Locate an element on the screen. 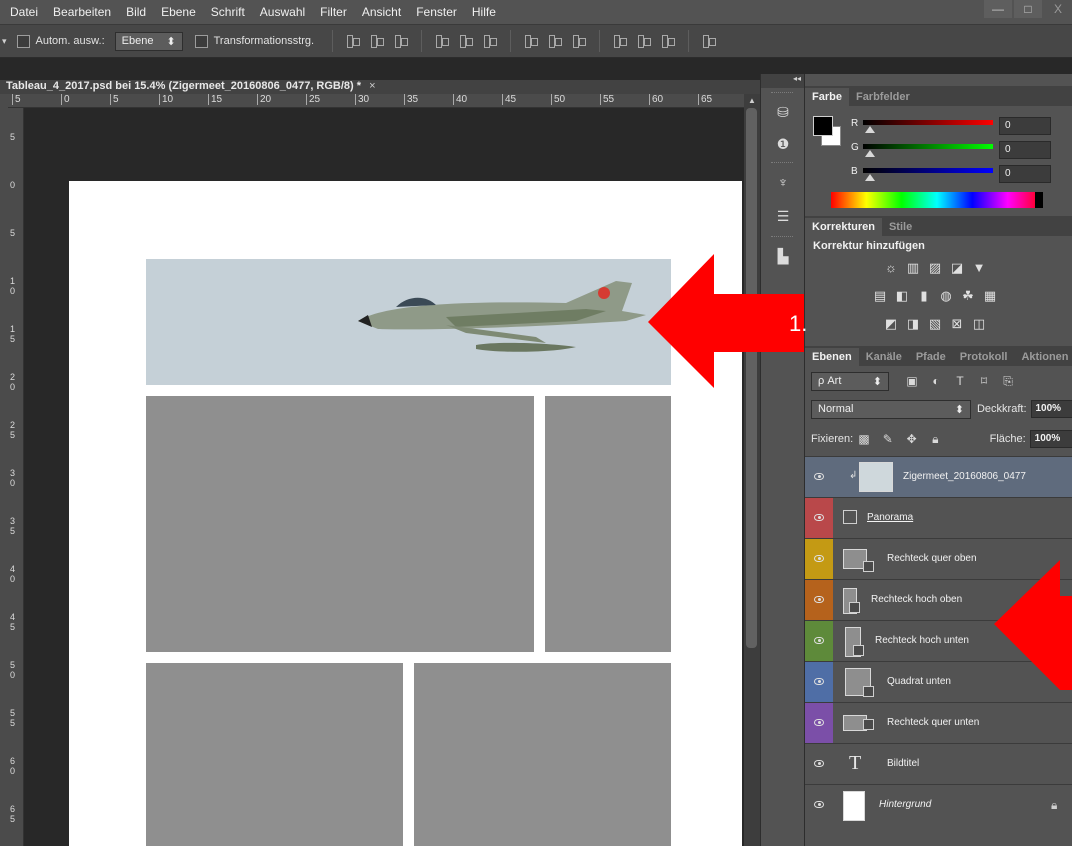 The image size is (1072, 846). black-white-icon: ▮ is located at coordinates (924, 295).